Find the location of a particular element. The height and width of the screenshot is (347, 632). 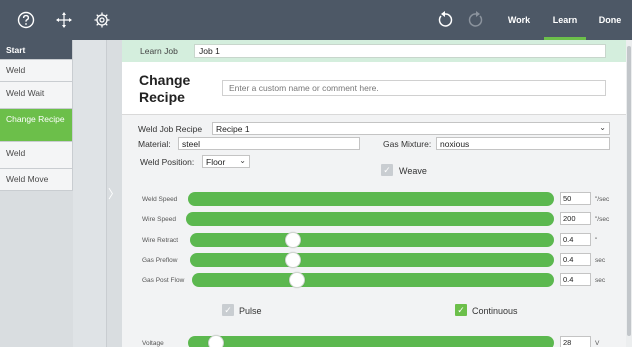

weld-speed-slider is located at coordinates (371, 199).